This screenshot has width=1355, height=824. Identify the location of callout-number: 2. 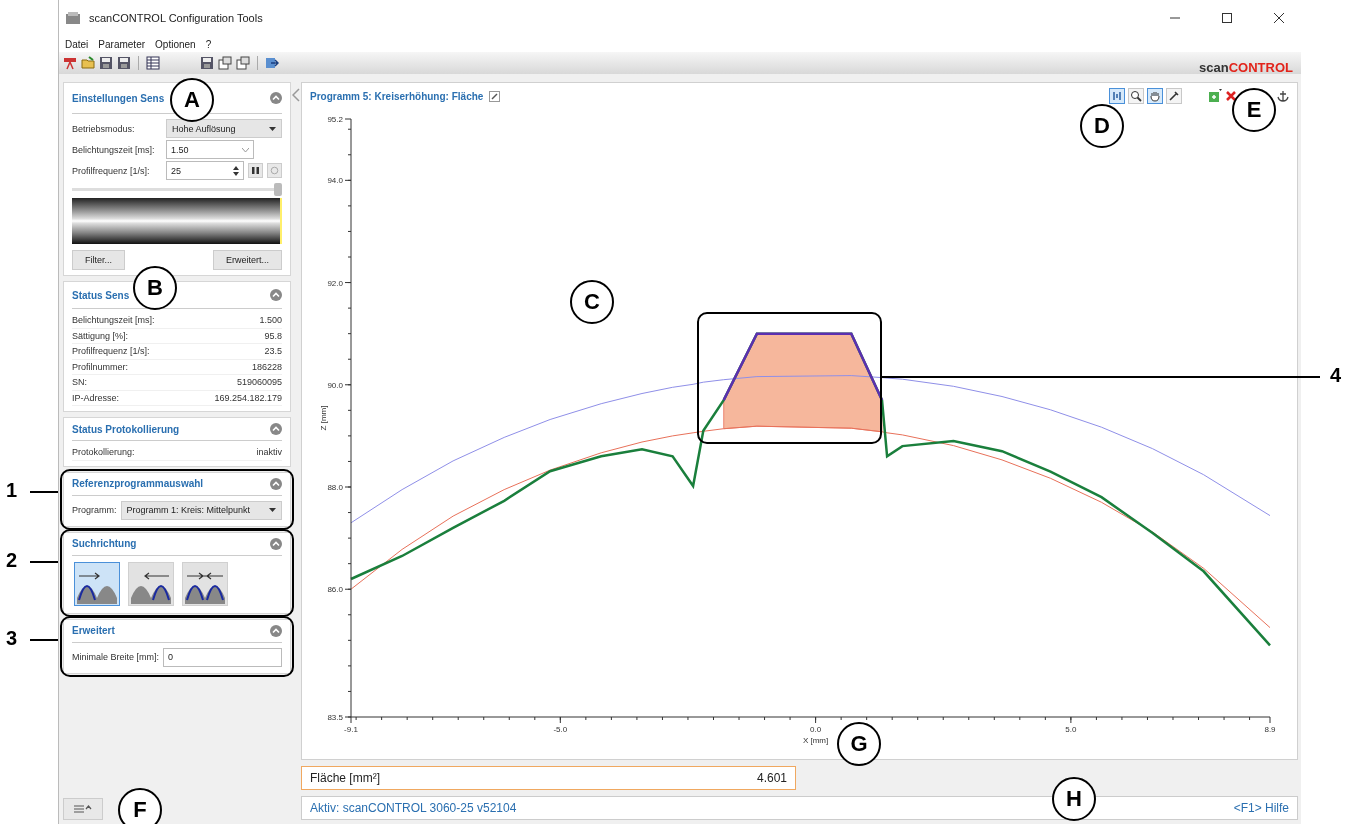
(12, 560).